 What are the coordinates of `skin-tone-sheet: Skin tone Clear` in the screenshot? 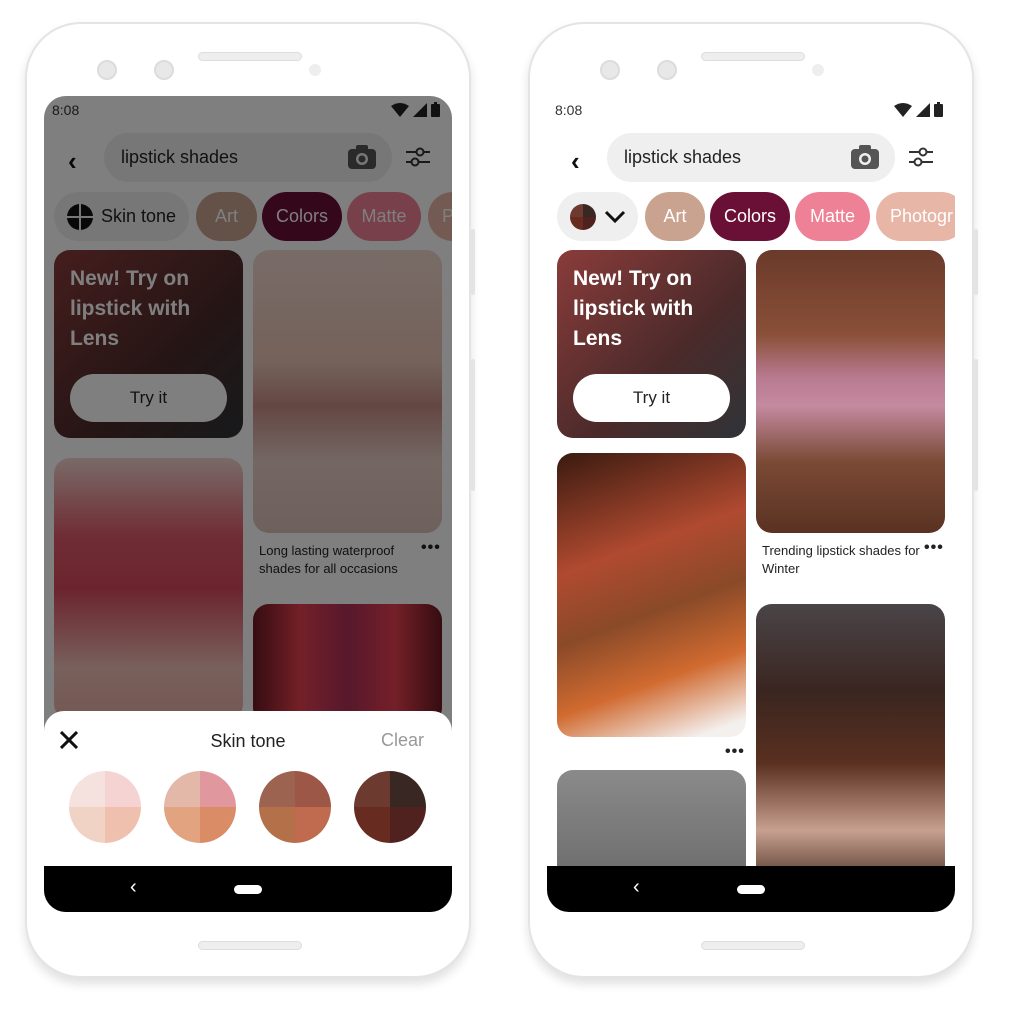 It's located at (248, 788).